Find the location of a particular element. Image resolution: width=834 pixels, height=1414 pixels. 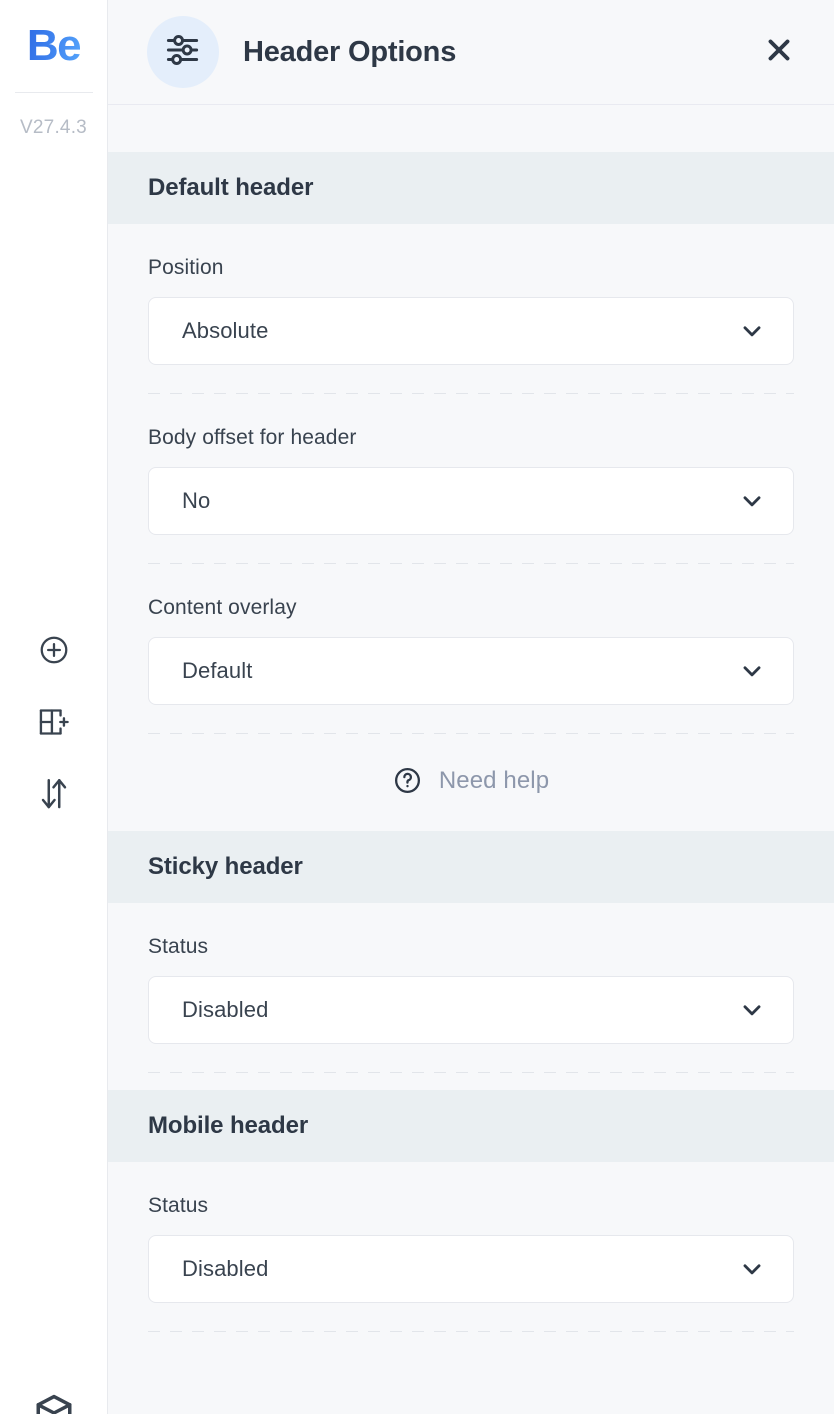

rail-tool-group is located at coordinates (53, 724).